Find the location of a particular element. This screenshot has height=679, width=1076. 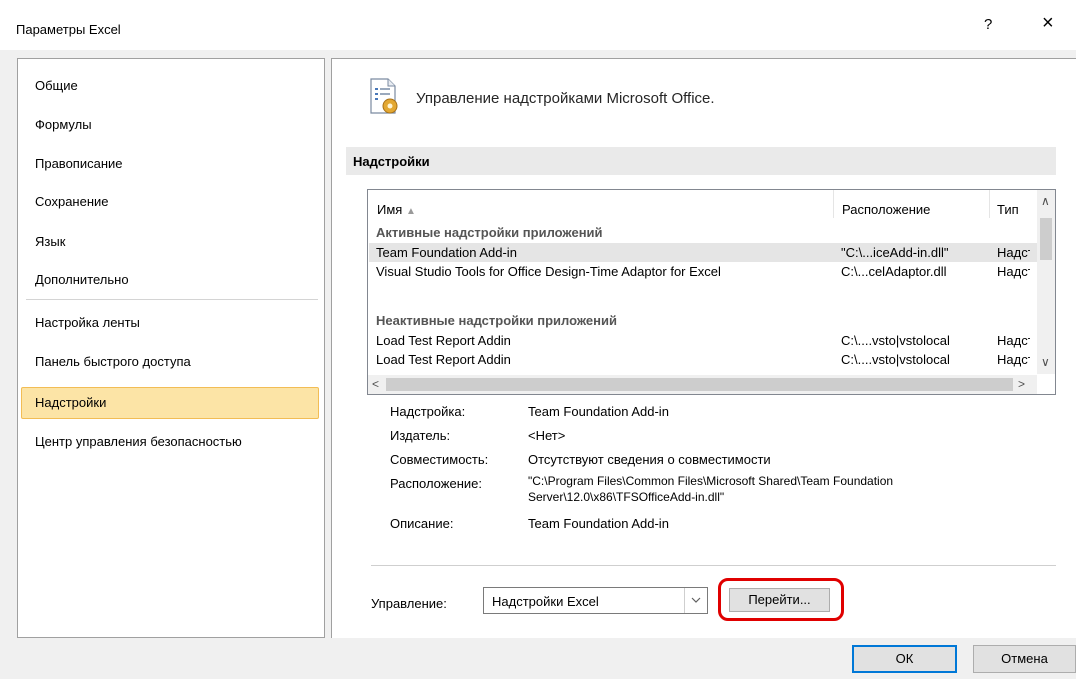

help-button: ? is located at coordinates (988, 24).